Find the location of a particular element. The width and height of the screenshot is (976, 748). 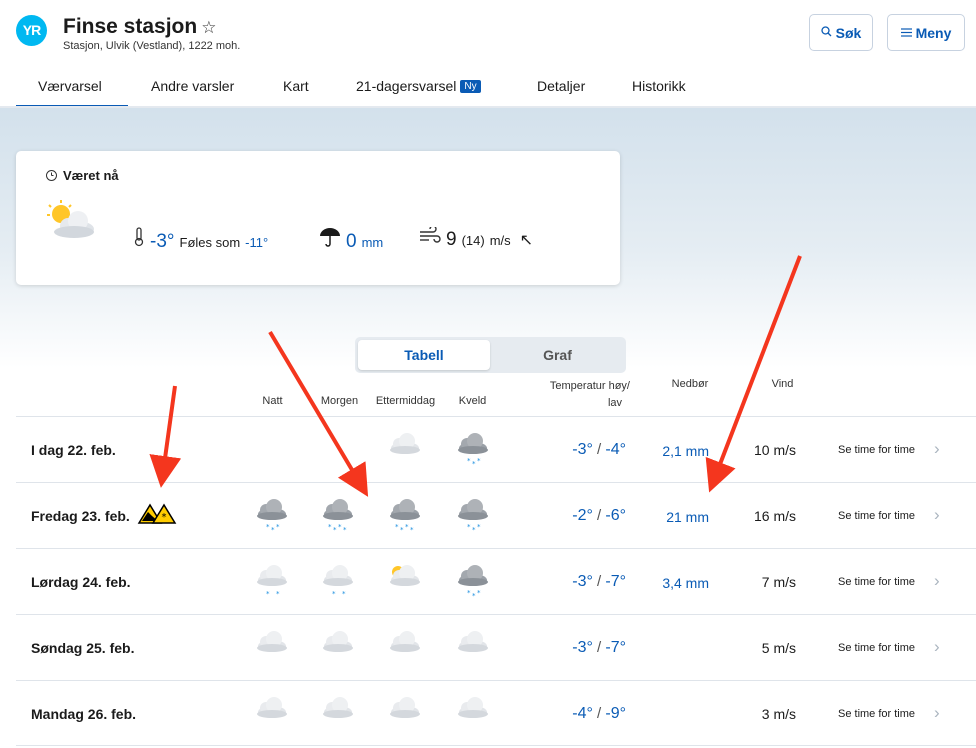

search-button: Søk is located at coordinates (841, 32).